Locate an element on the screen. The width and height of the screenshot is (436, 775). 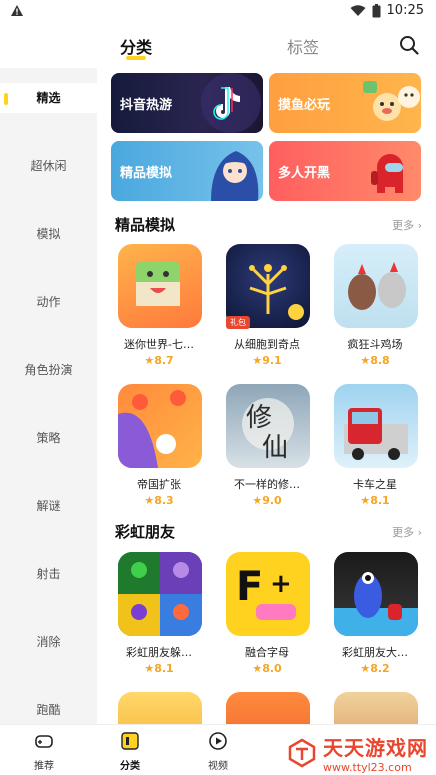
app-rating: ★9.0 is located at coordinates (267, 500).